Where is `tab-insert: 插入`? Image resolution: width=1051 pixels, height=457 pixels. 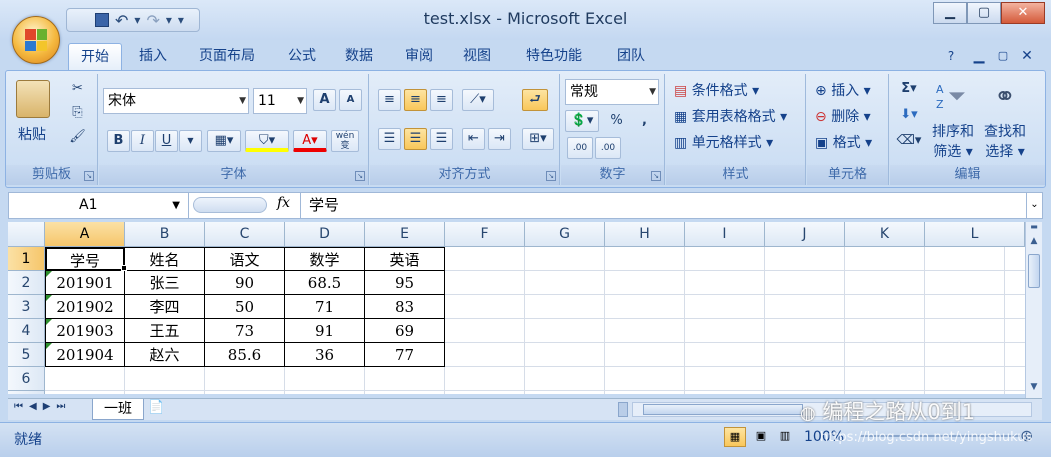
tab-insert: 插入 is located at coordinates (153, 56).